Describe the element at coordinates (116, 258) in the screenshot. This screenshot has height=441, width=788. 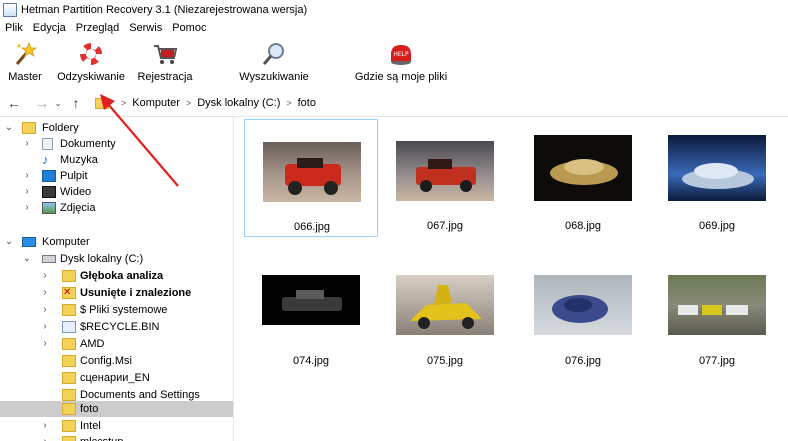
I see `tree-item-drive-c: ⌄ Dysk lokalny (C:)` at that location.